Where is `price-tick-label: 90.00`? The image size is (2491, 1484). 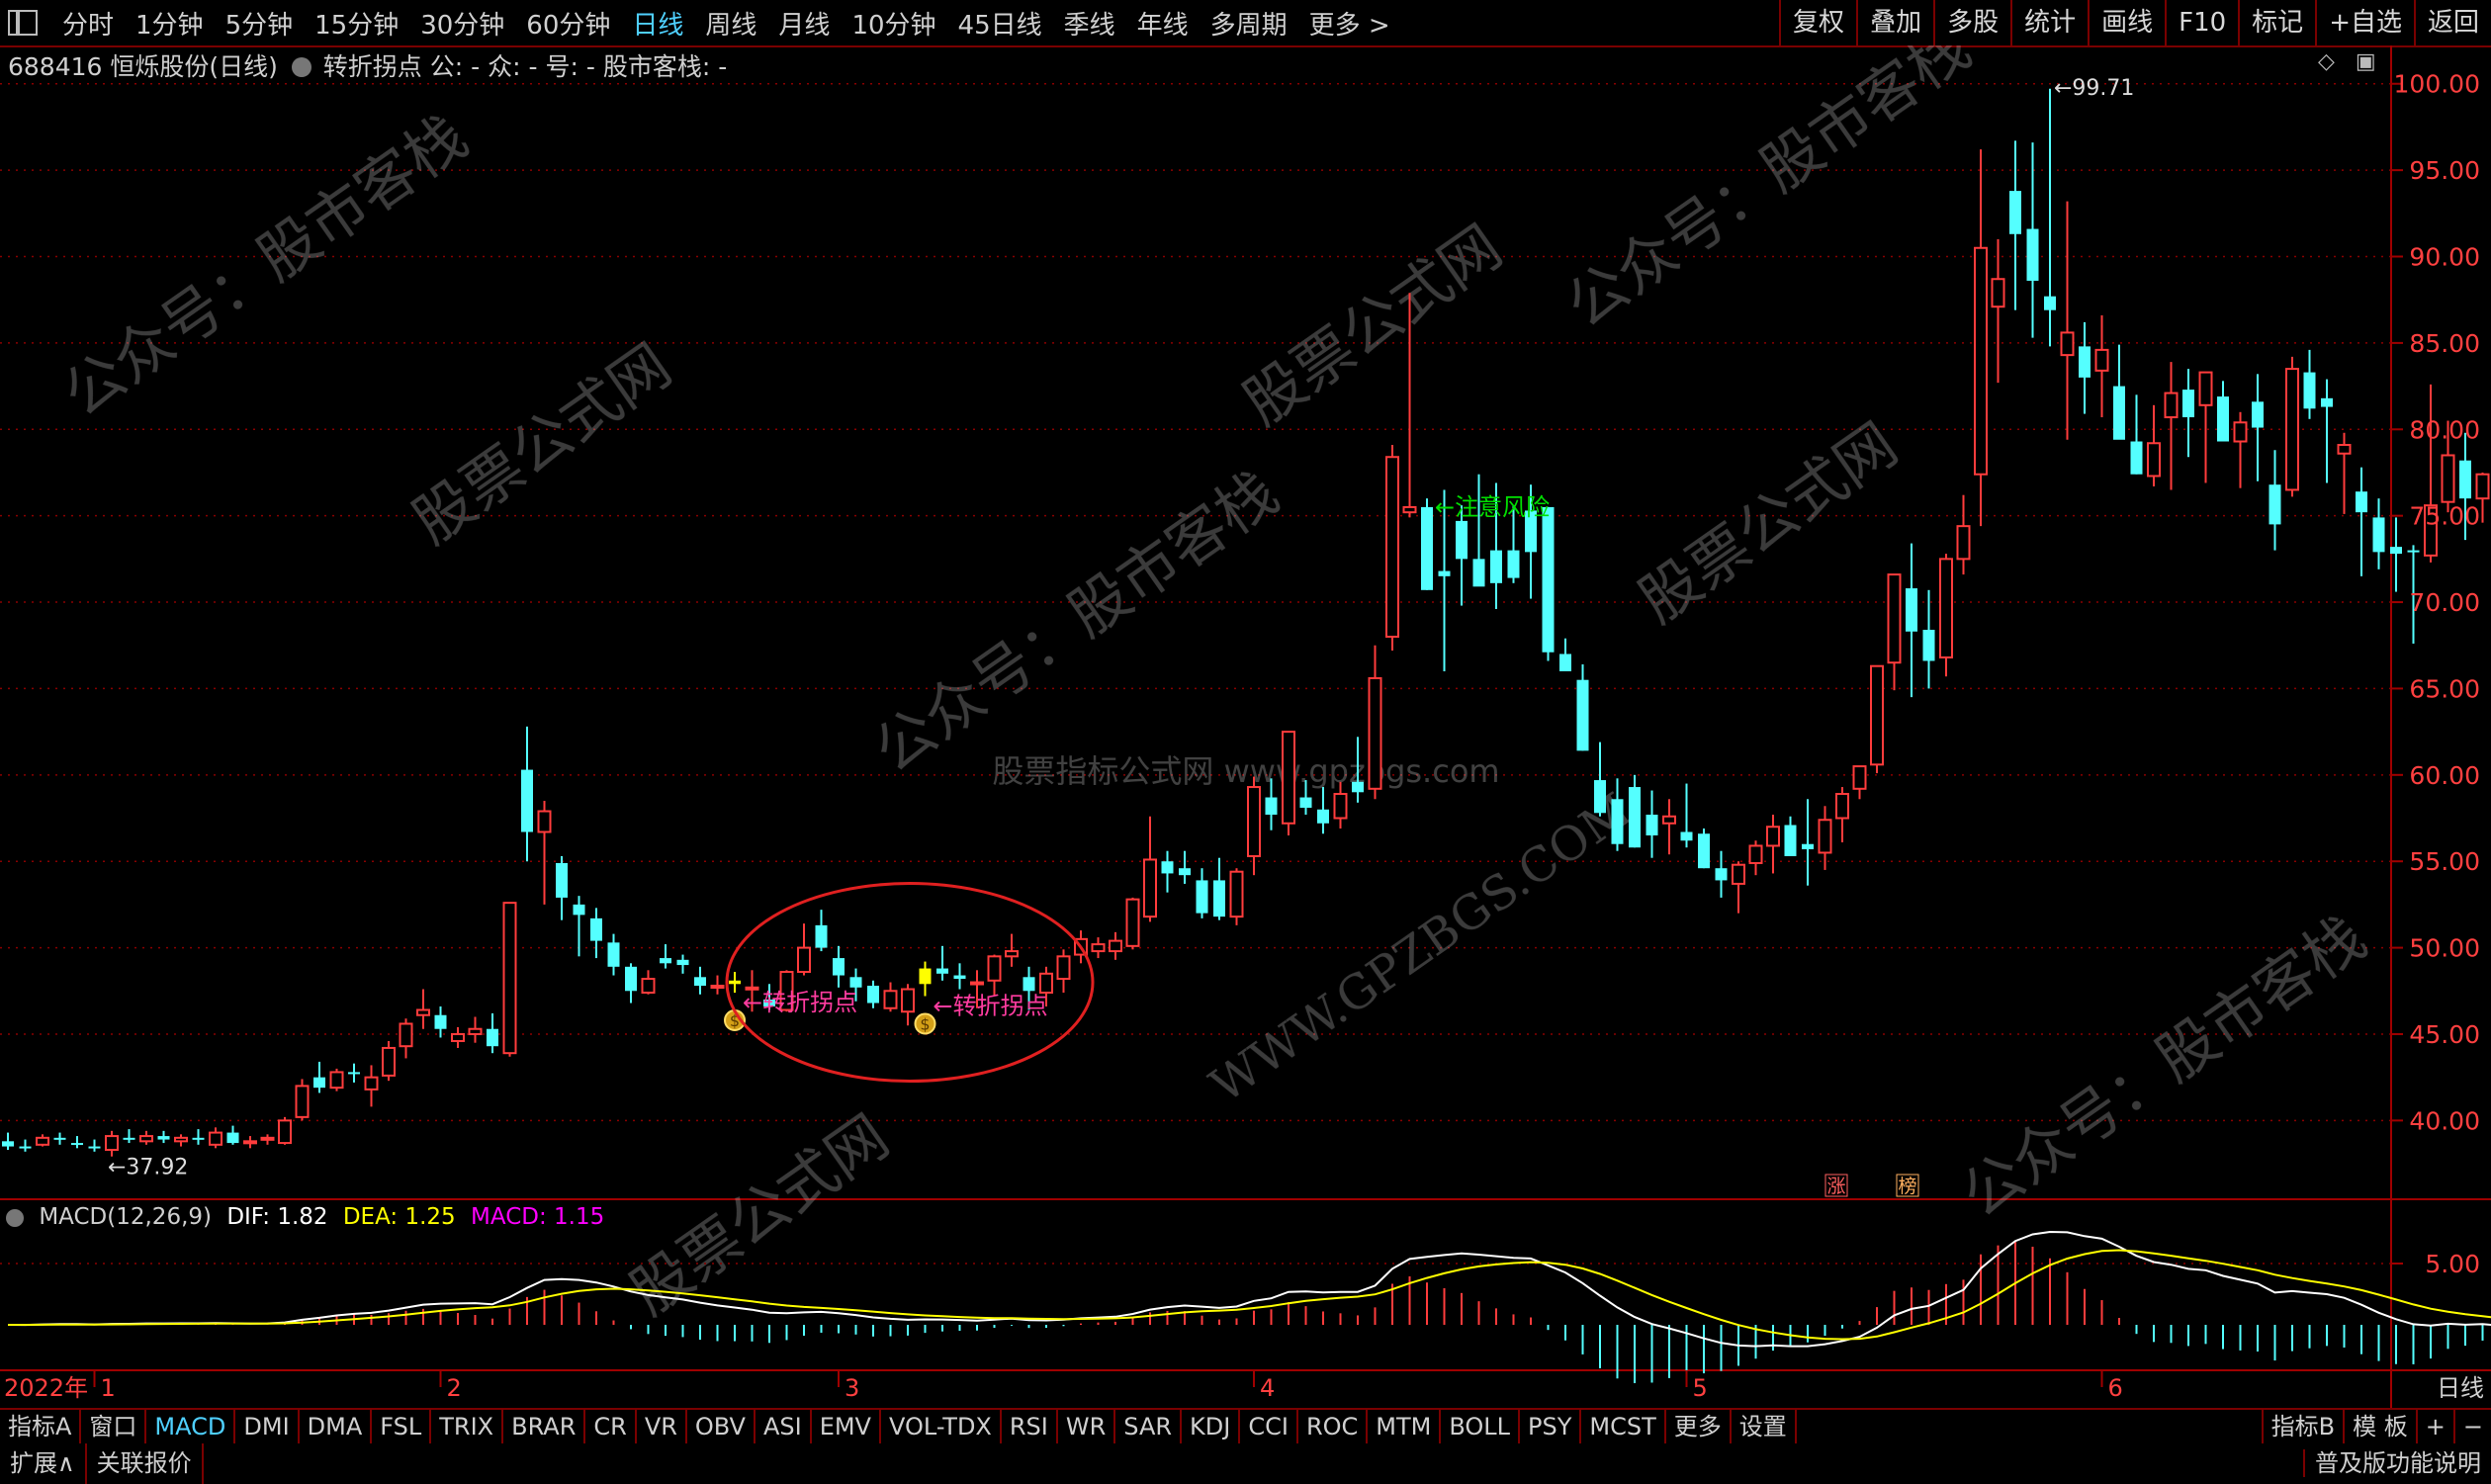 price-tick-label: 90.00 is located at coordinates (2444, 257).